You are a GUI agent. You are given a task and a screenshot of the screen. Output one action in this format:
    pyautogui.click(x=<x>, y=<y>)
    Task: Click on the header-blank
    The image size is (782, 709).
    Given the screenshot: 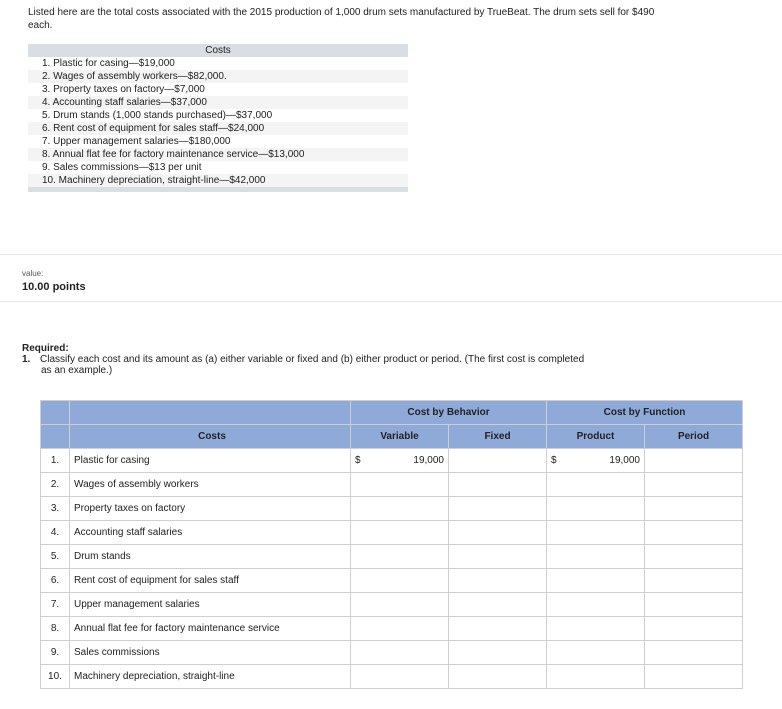 What is the action you would take?
    pyautogui.click(x=55, y=412)
    